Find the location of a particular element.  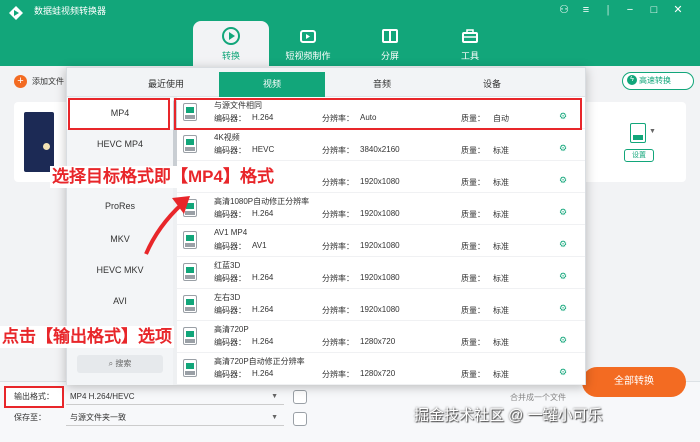

video-format-icon is located at coordinates (190, 368).